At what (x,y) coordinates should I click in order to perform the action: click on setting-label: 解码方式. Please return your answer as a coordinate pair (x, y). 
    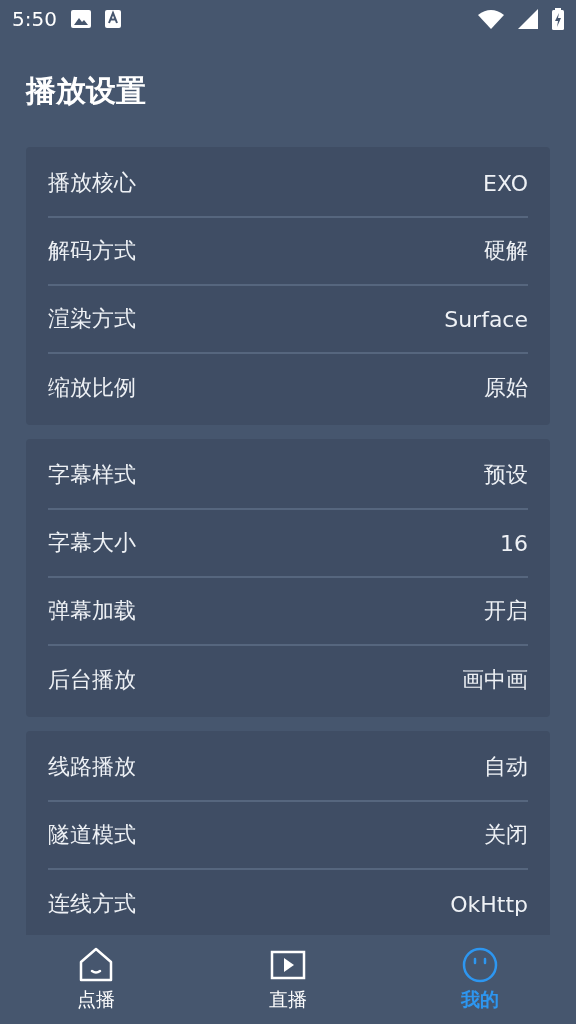
    Looking at the image, I should click on (92, 251).